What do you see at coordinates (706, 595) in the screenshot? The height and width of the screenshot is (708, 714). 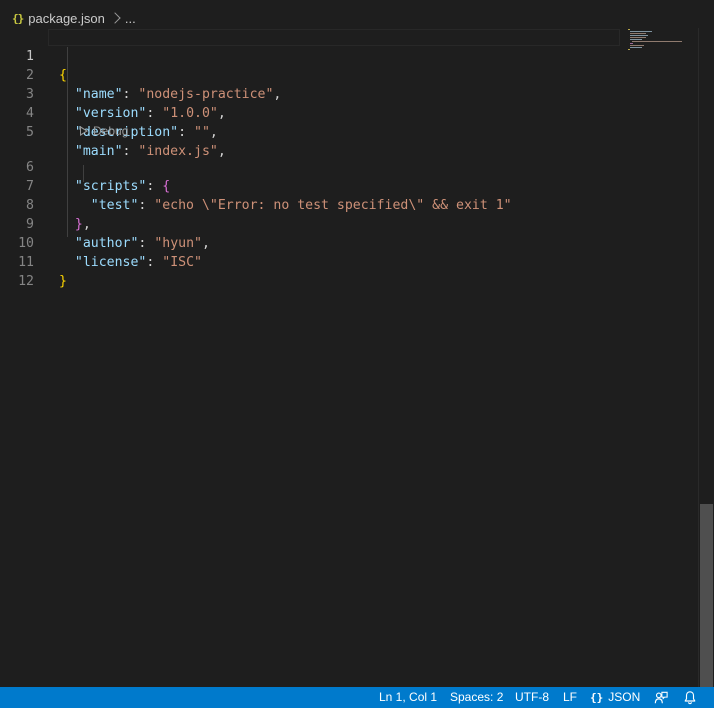 I see `scrollbar-thumb` at bounding box center [706, 595].